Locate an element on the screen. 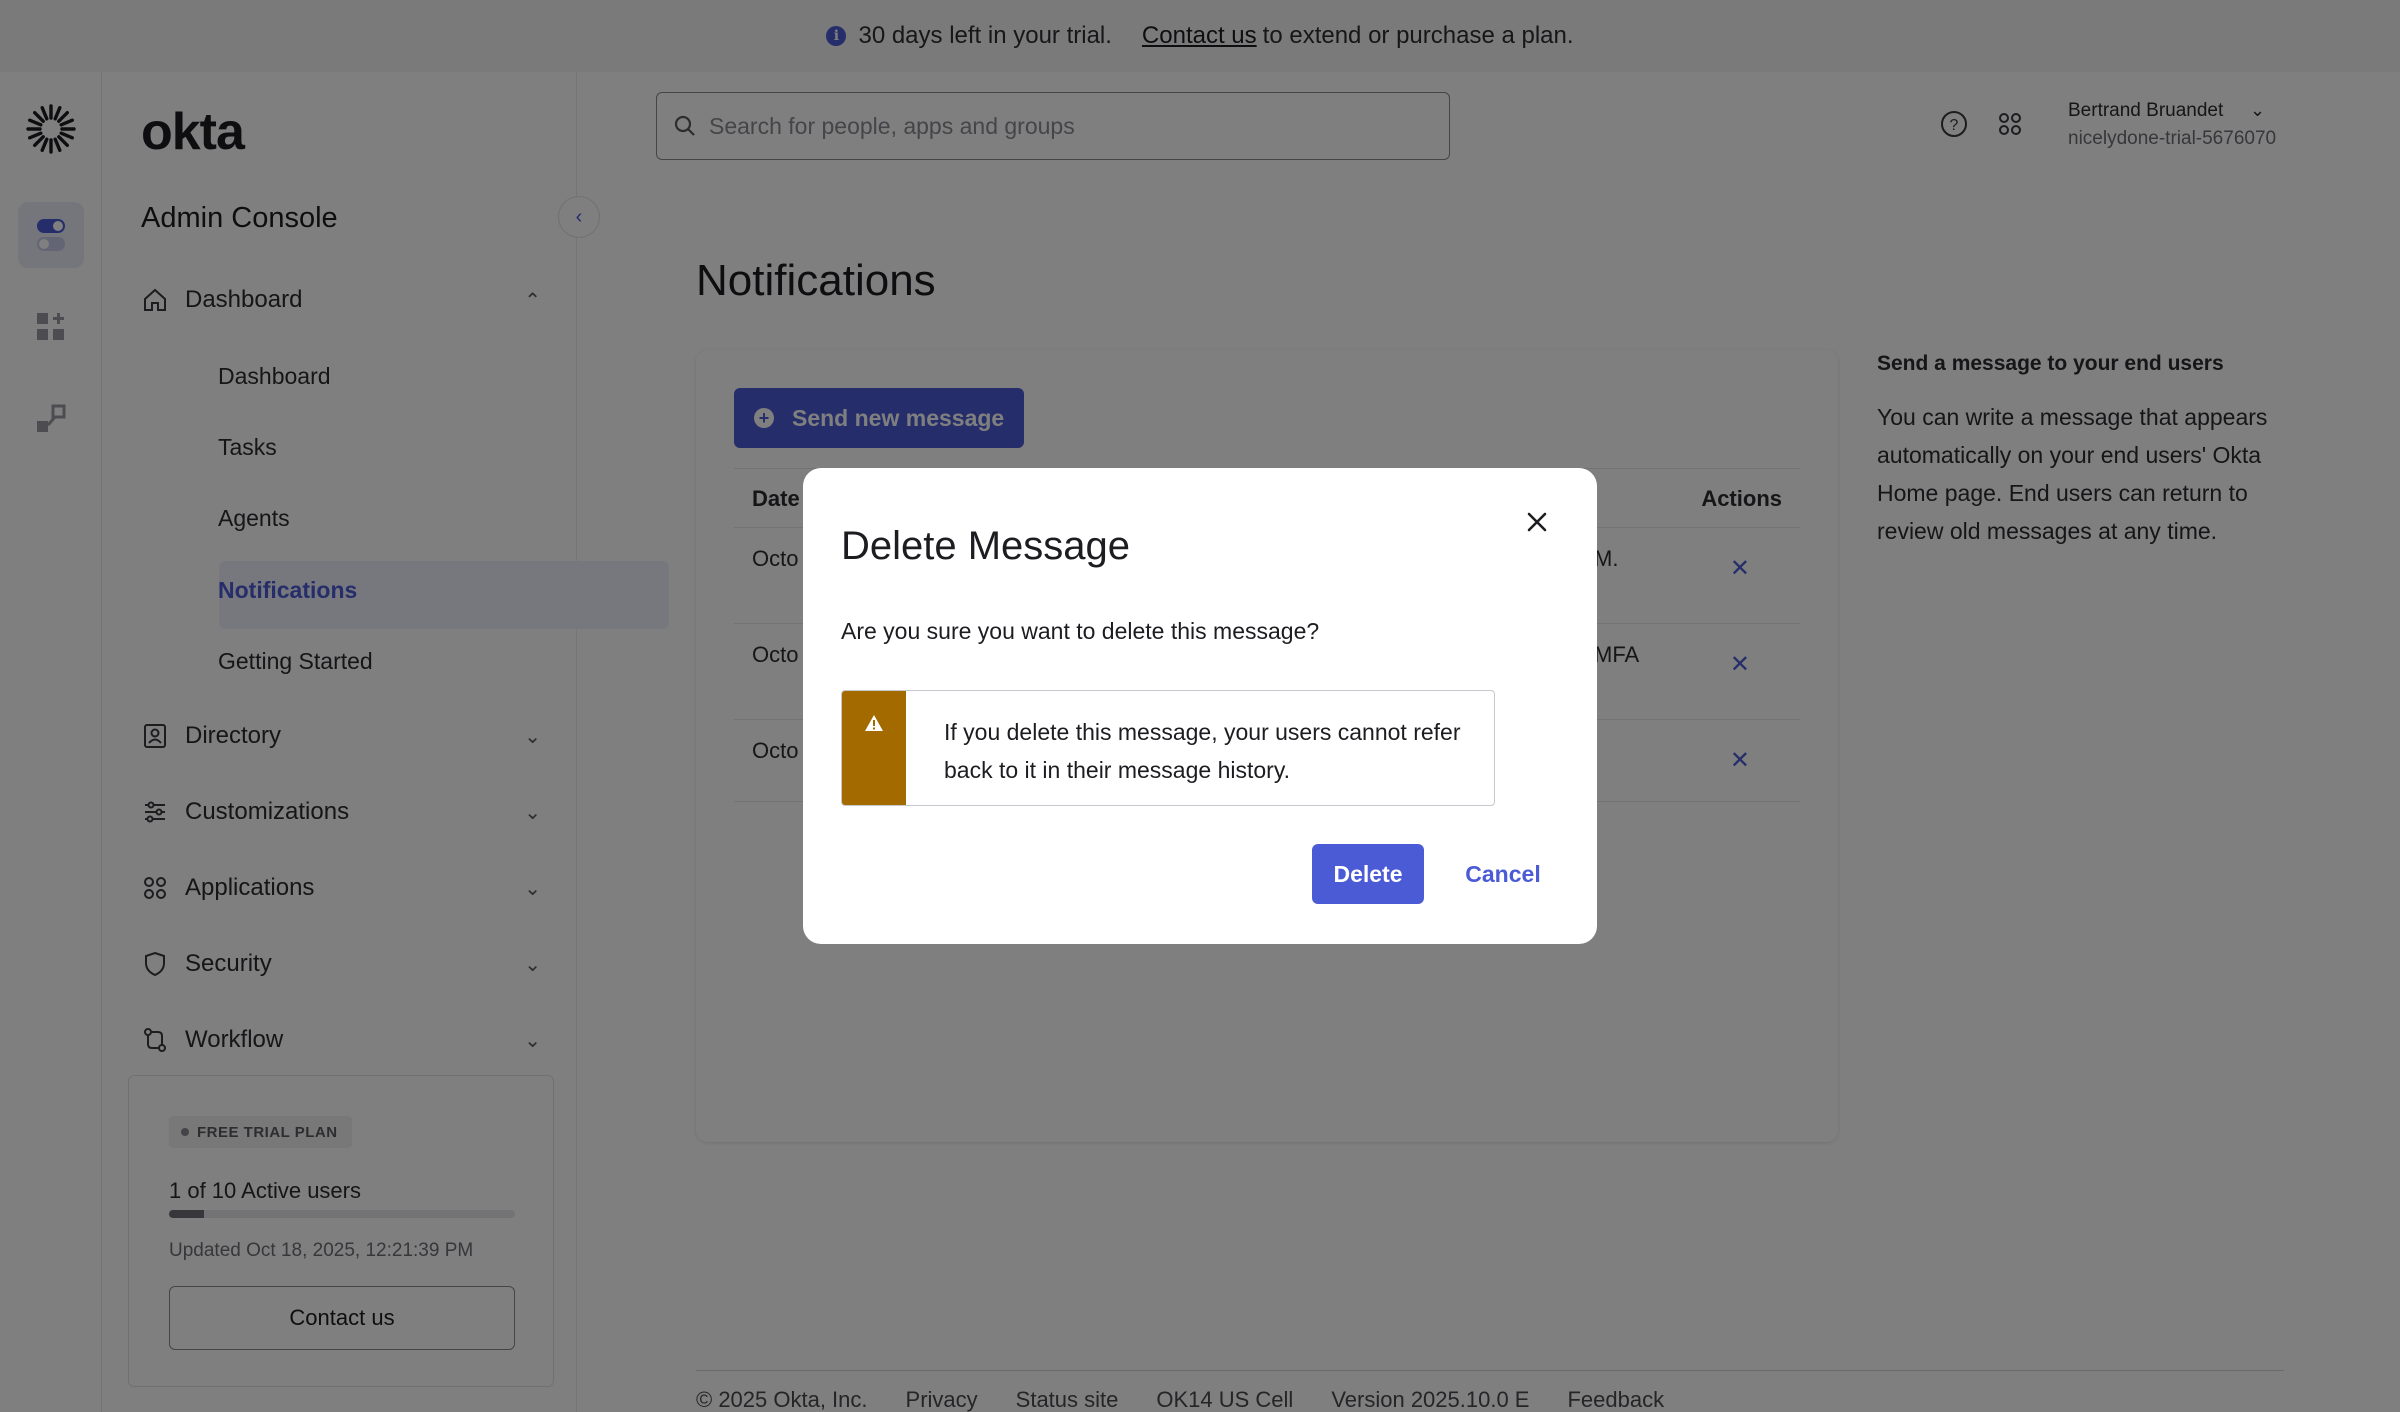  cancel-button: Cancel is located at coordinates (1503, 874).